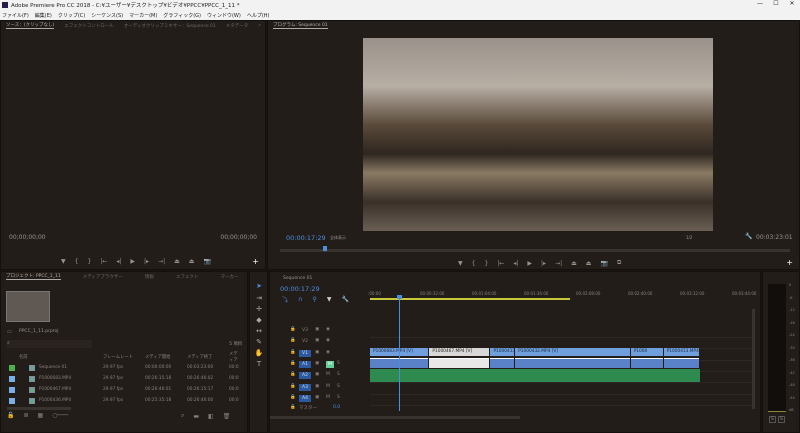  Describe the element at coordinates (15, 15) in the screenshot. I see `menu-file: ファイル(F)` at that location.